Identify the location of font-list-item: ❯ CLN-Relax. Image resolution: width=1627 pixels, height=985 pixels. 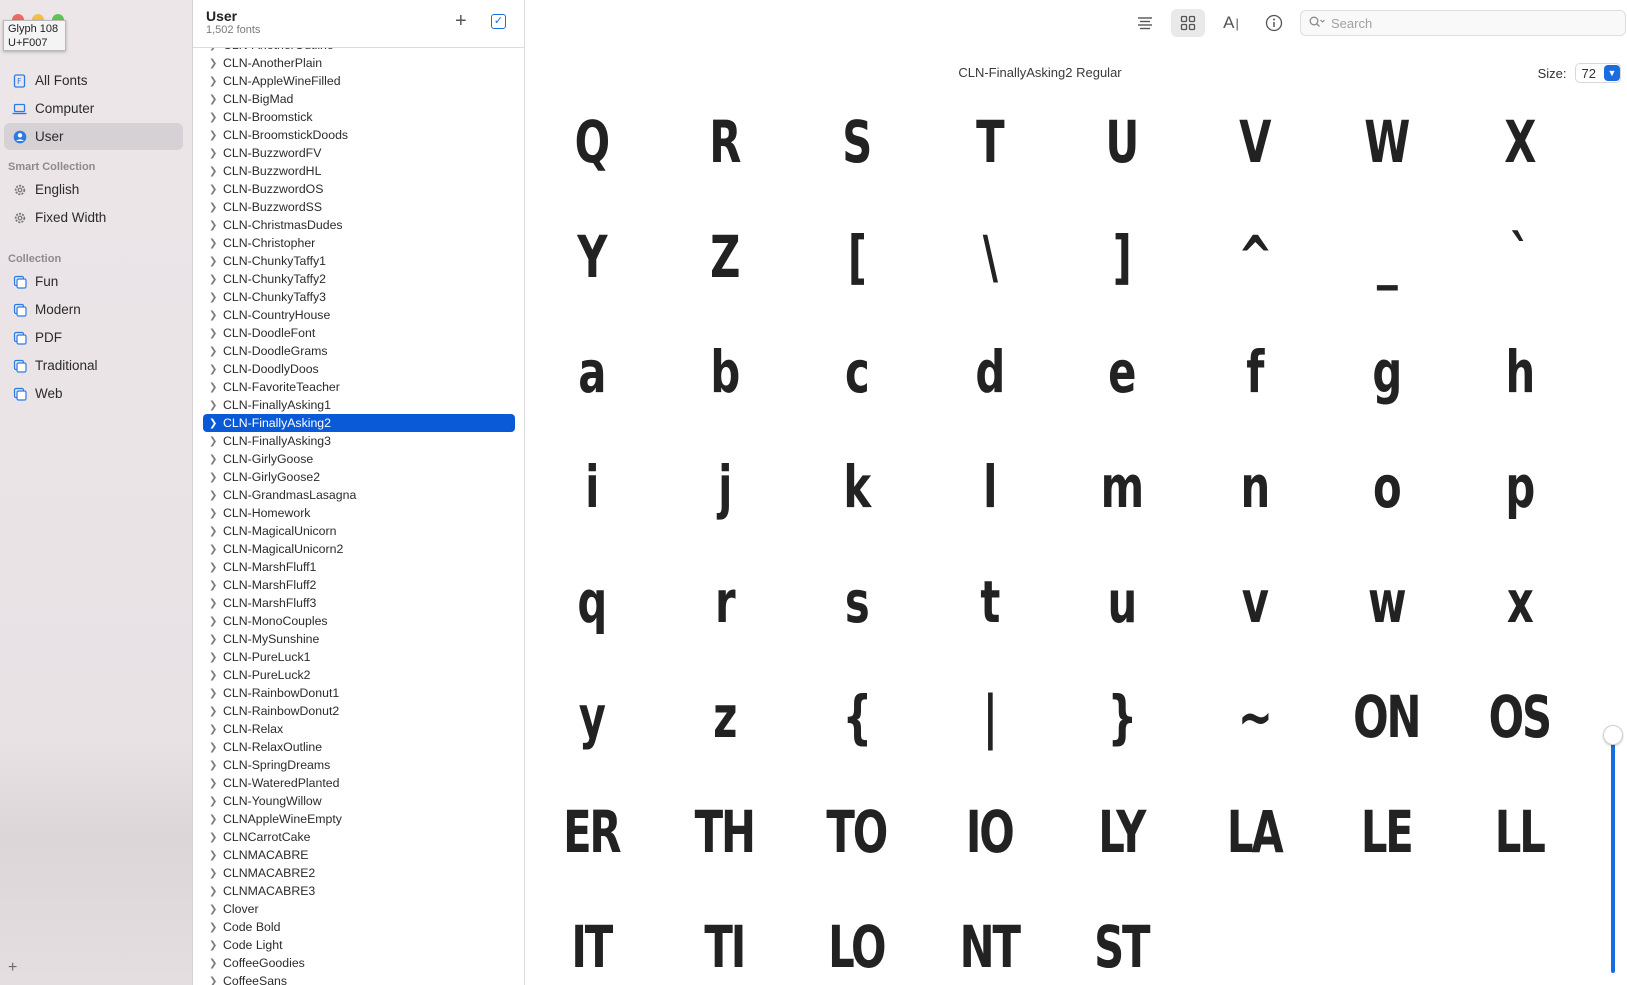
(359, 729).